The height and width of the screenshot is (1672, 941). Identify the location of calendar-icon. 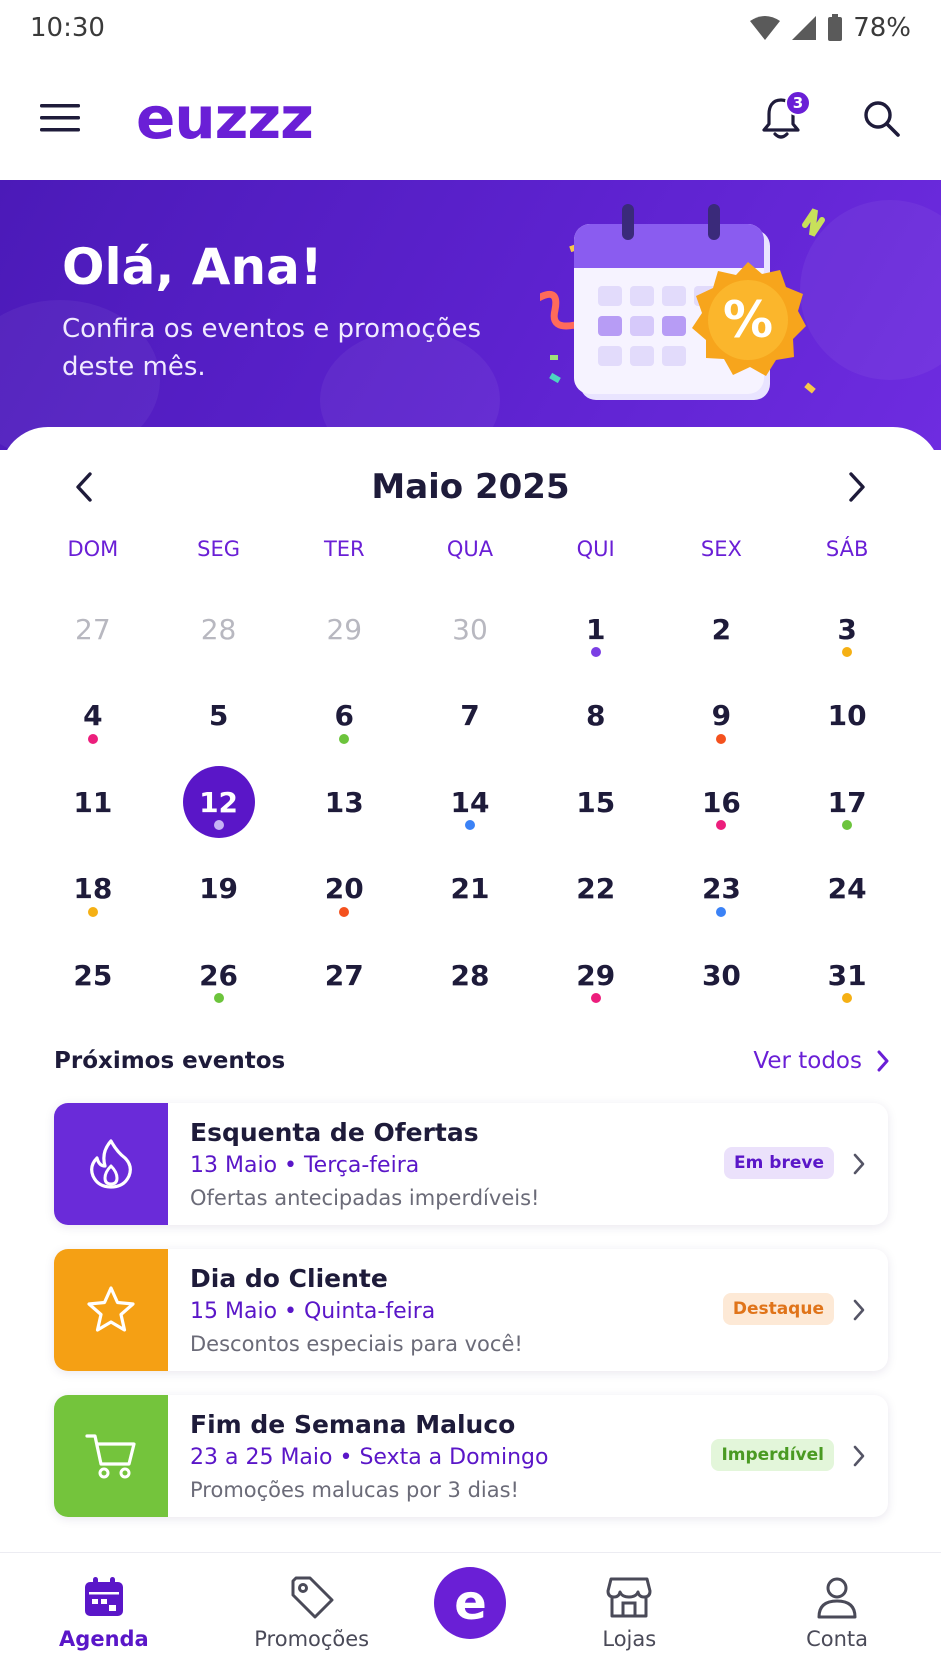
(103, 1596).